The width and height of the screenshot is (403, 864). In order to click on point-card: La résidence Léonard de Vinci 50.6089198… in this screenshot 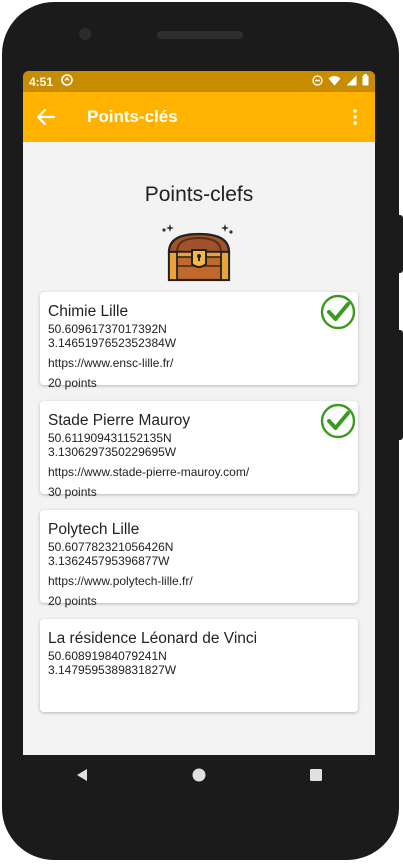, I will do `click(199, 665)`.